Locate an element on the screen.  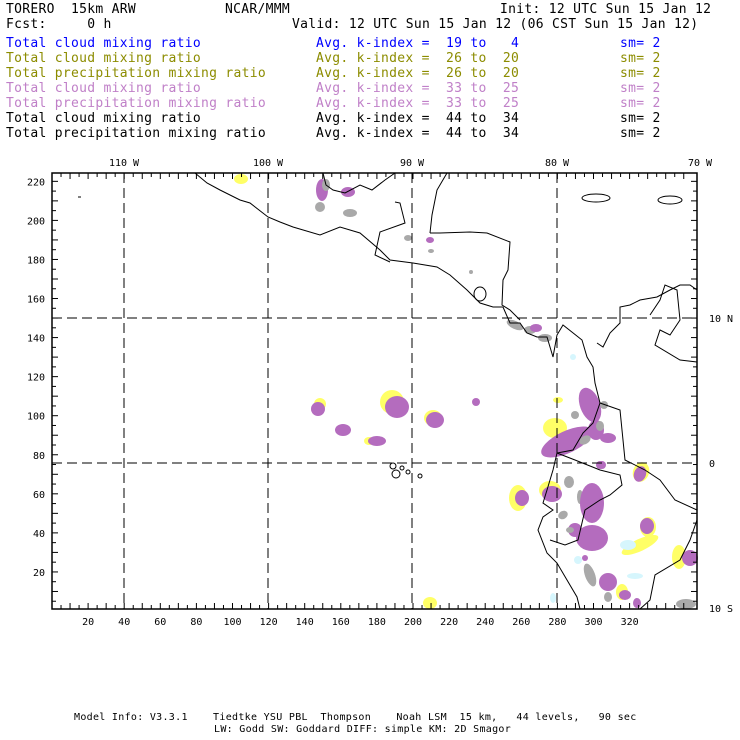
x-tick-label: 100 is located at coordinates (232, 622).